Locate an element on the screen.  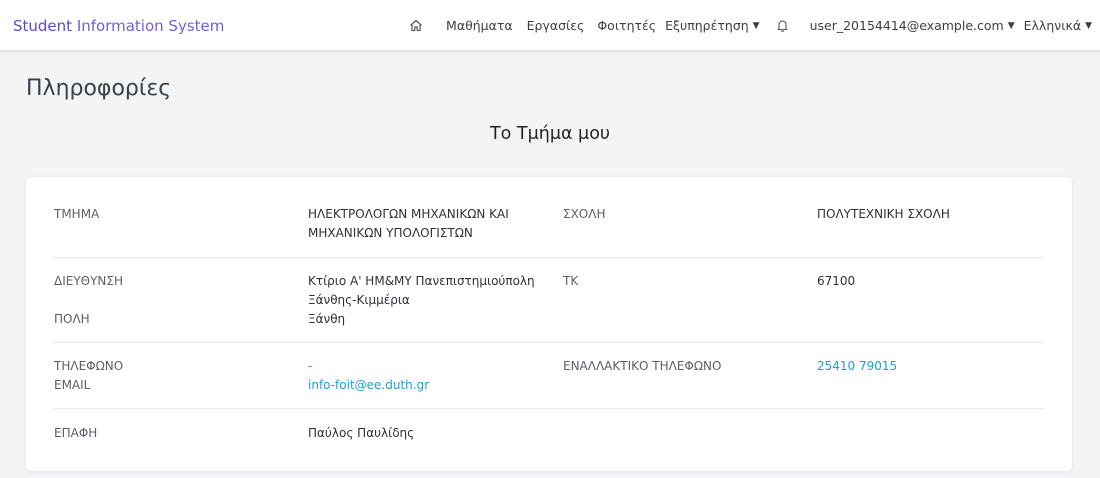
nav-item-courses: Μαθήματα is located at coordinates (479, 25).